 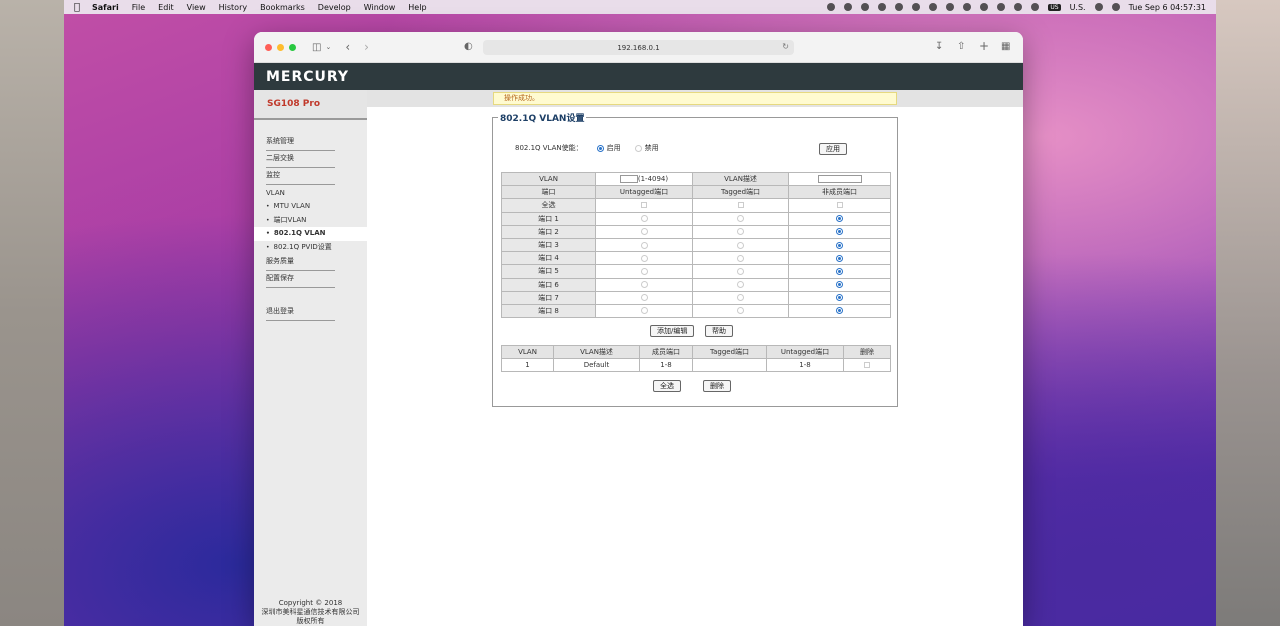 What do you see at coordinates (839, 205) in the screenshot?
I see `select-all-nonmember-checkbox` at bounding box center [839, 205].